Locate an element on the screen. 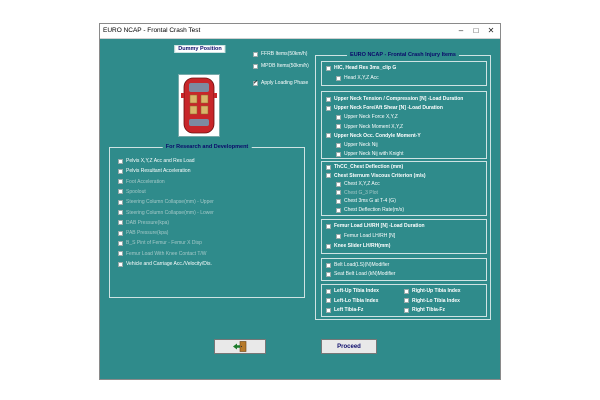 This screenshot has width=600, height=400. minimize-icon: – is located at coordinates (461, 30).